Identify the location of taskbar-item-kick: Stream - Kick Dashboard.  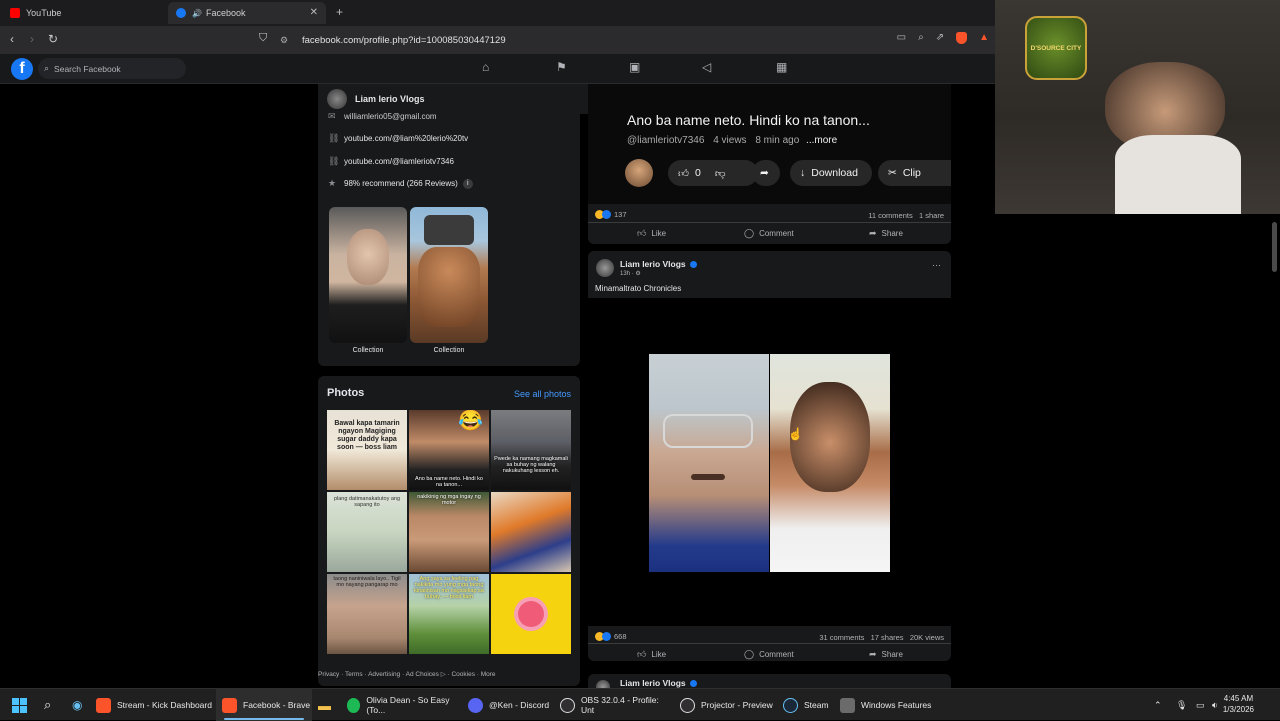
(154, 705).